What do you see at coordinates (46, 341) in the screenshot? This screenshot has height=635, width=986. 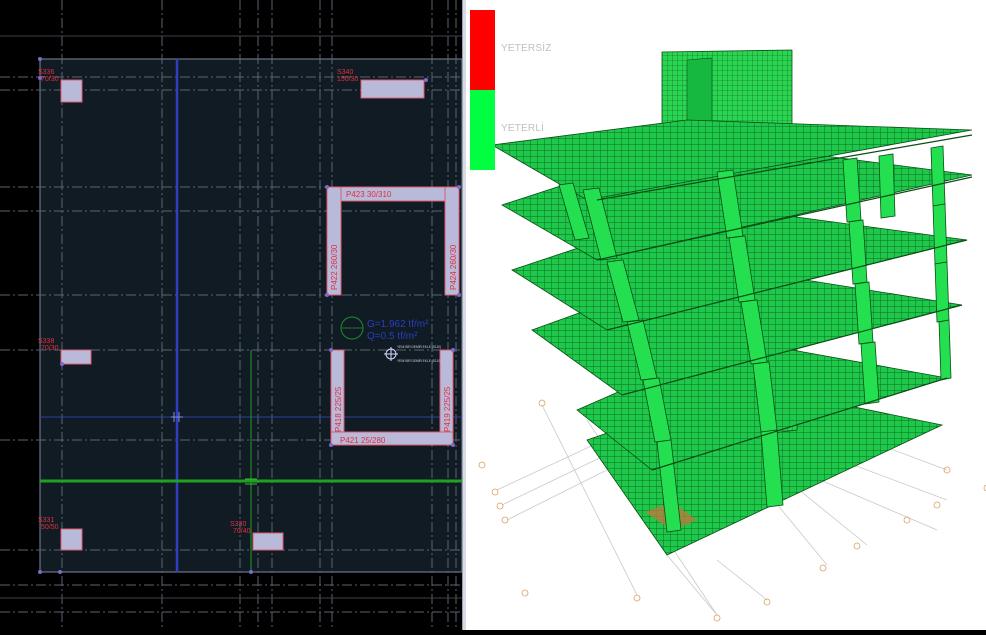 I see `column-s338-label: S338` at bounding box center [46, 341].